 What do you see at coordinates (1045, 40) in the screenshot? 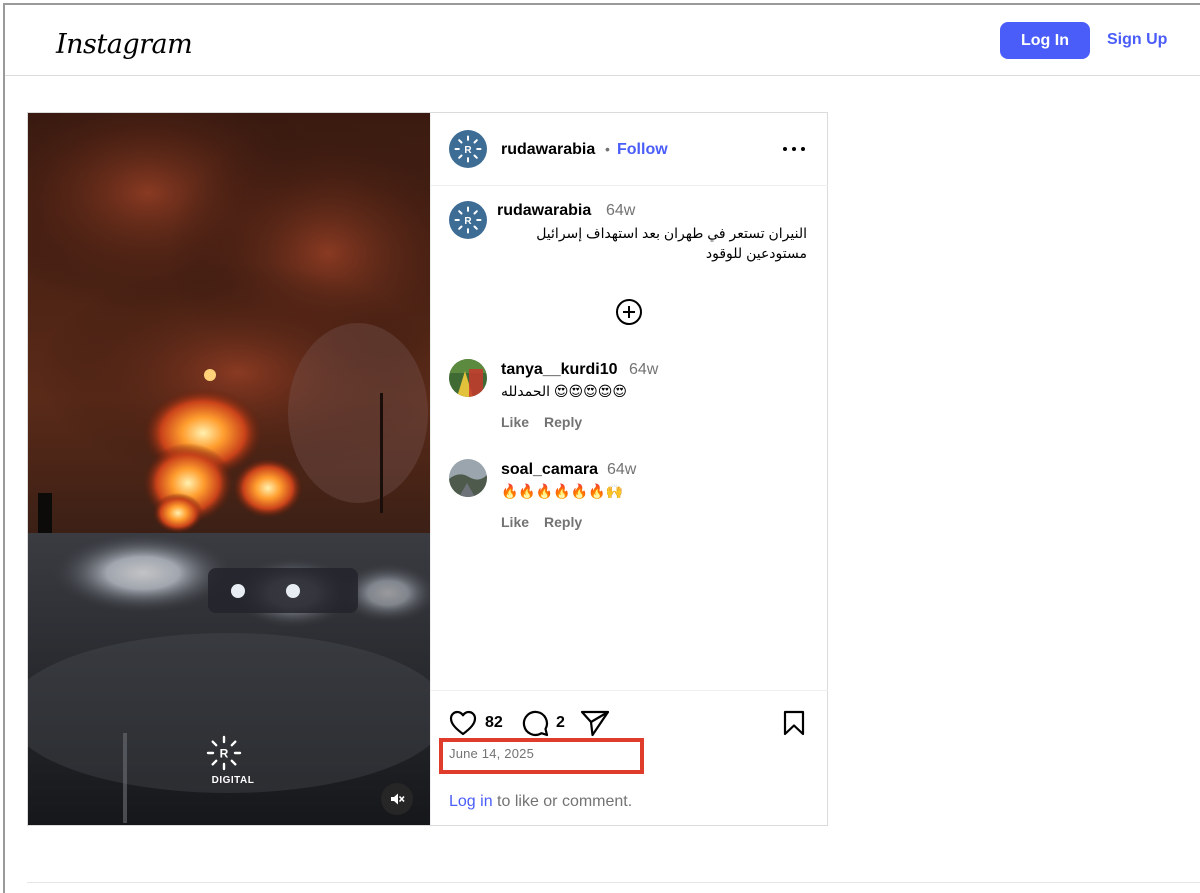
I see `log-in-button: Log In` at bounding box center [1045, 40].